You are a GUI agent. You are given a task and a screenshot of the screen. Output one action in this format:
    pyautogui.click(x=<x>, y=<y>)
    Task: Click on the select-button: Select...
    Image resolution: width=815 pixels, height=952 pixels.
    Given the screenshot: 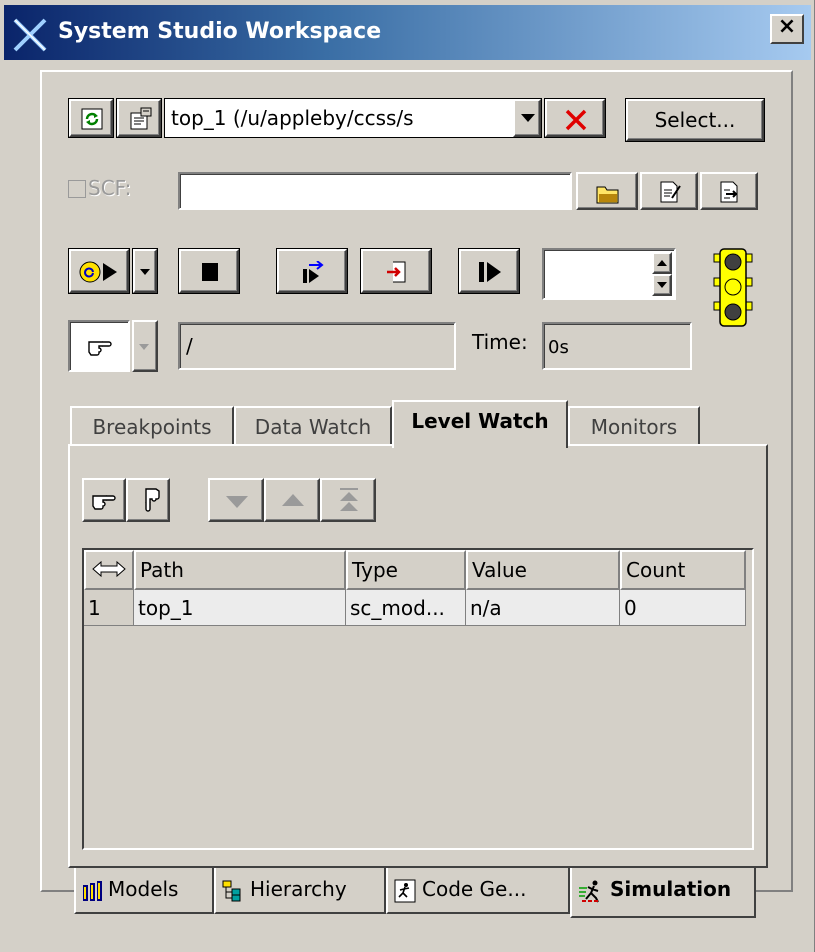 What is the action you would take?
    pyautogui.click(x=695, y=120)
    